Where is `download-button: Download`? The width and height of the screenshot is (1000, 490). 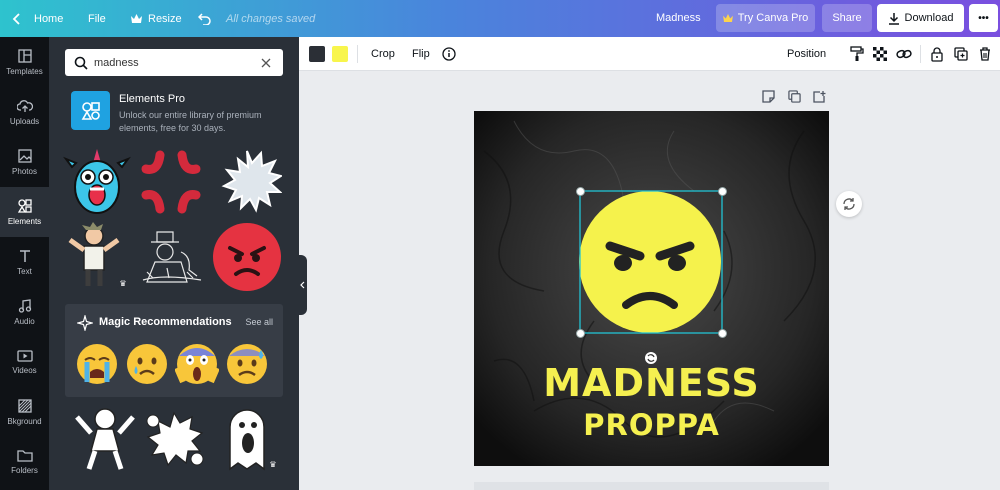 download-button: Download is located at coordinates (920, 18).